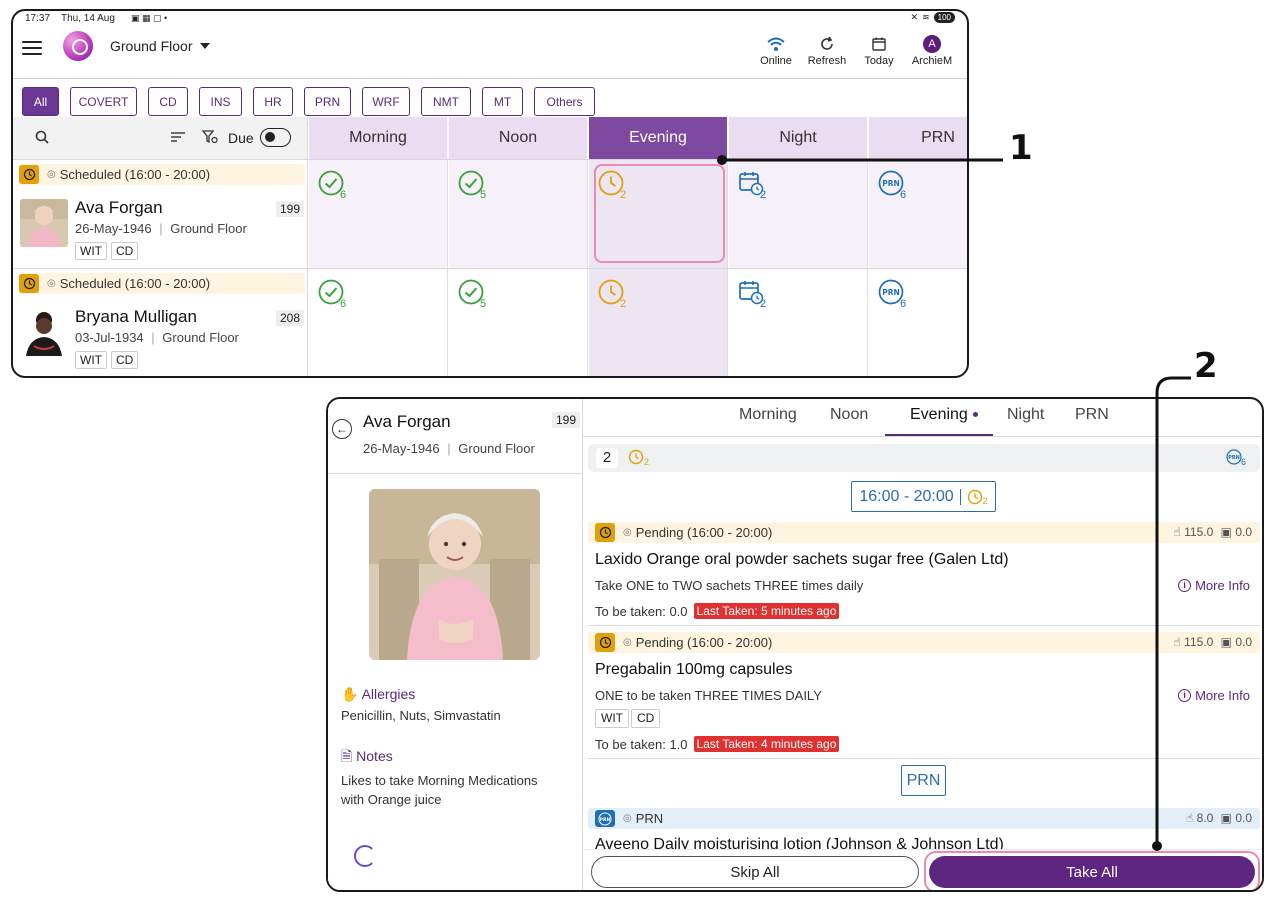 The width and height of the screenshot is (1280, 905). I want to click on callout-number-2: 2, so click(1206, 366).